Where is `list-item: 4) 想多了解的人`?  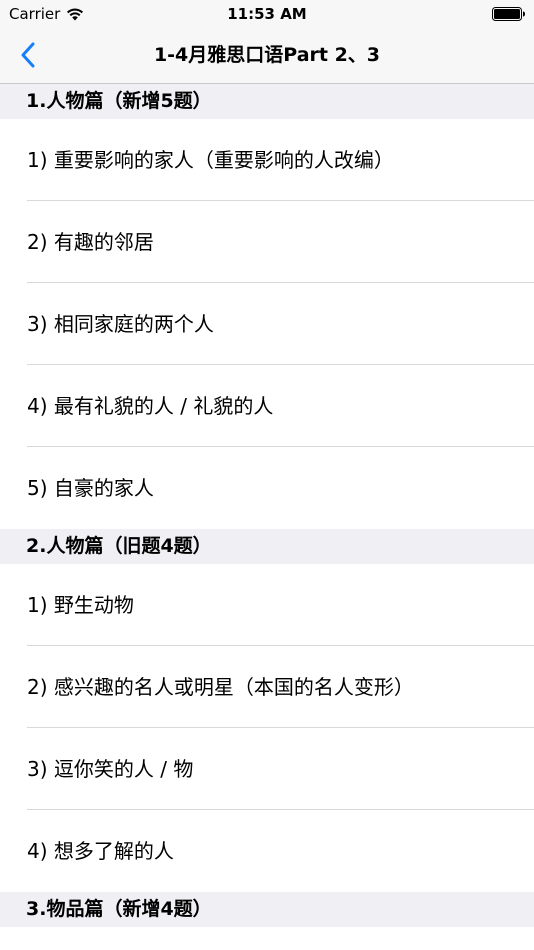
list-item: 4) 想多了解的人 is located at coordinates (267, 851).